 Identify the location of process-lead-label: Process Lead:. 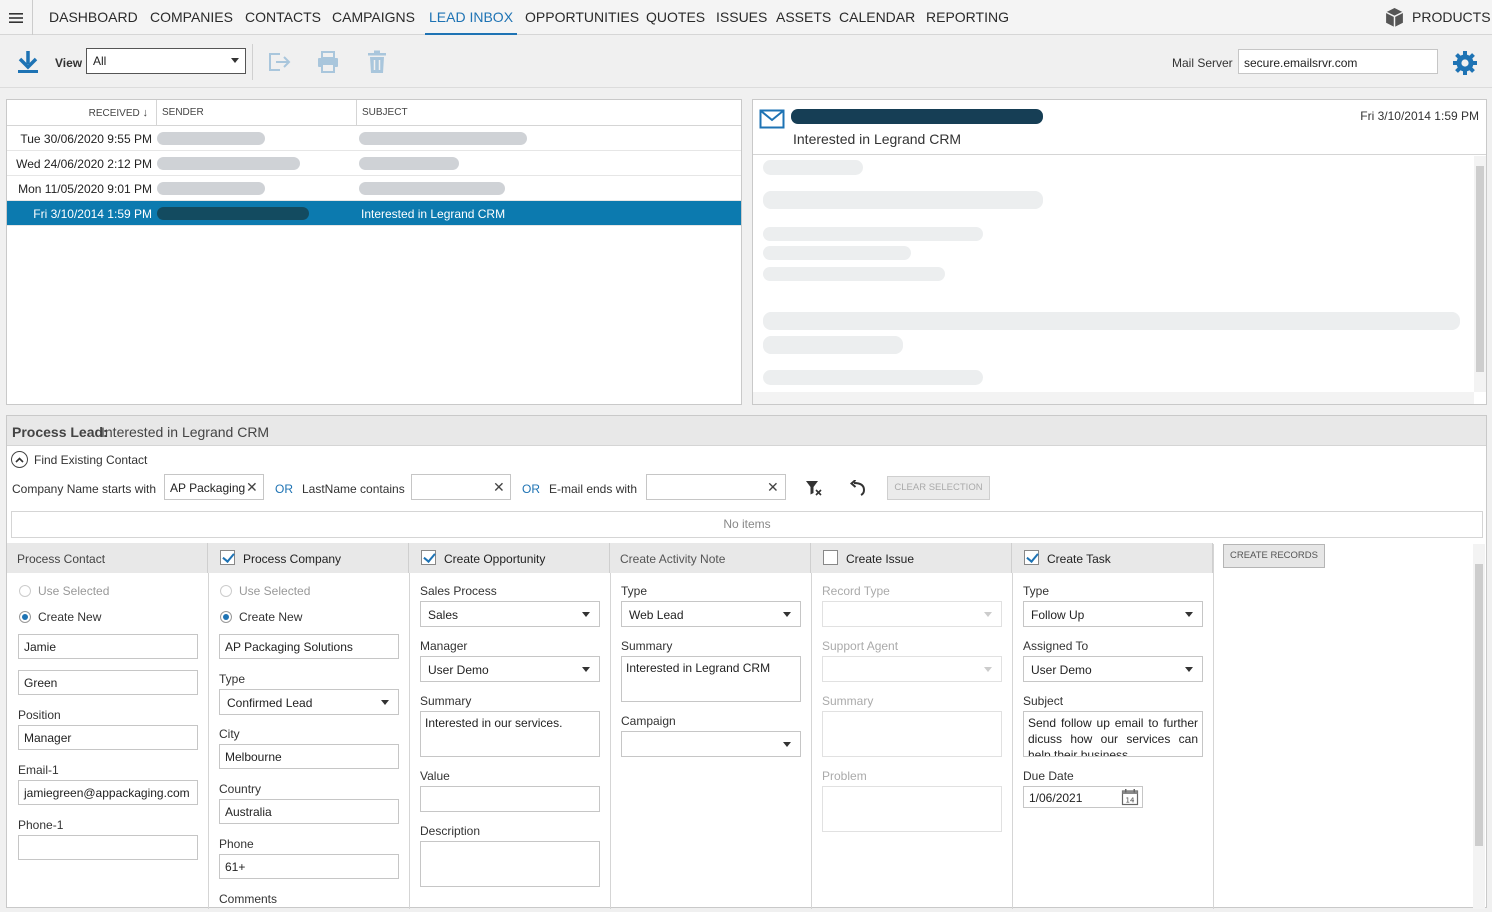
(60, 432).